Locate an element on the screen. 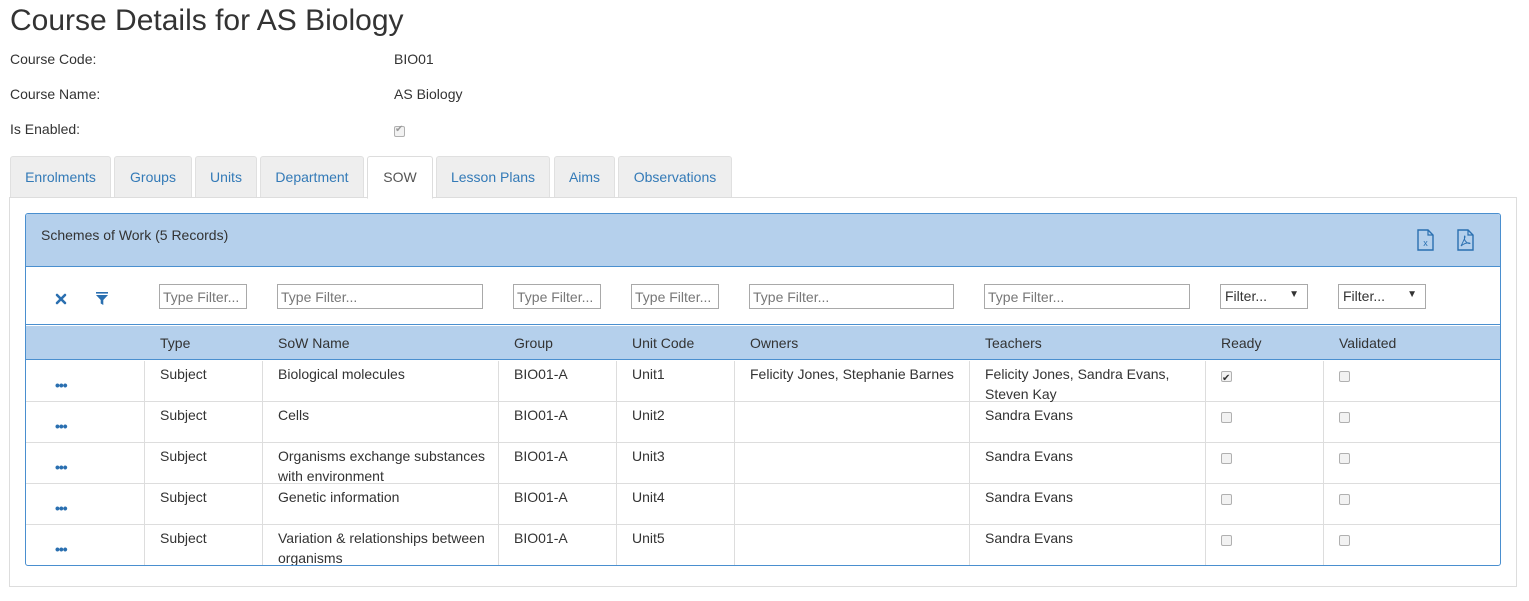 The height and width of the screenshot is (601, 1529). unit-code-cell-text: Unit3 is located at coordinates (648, 456).